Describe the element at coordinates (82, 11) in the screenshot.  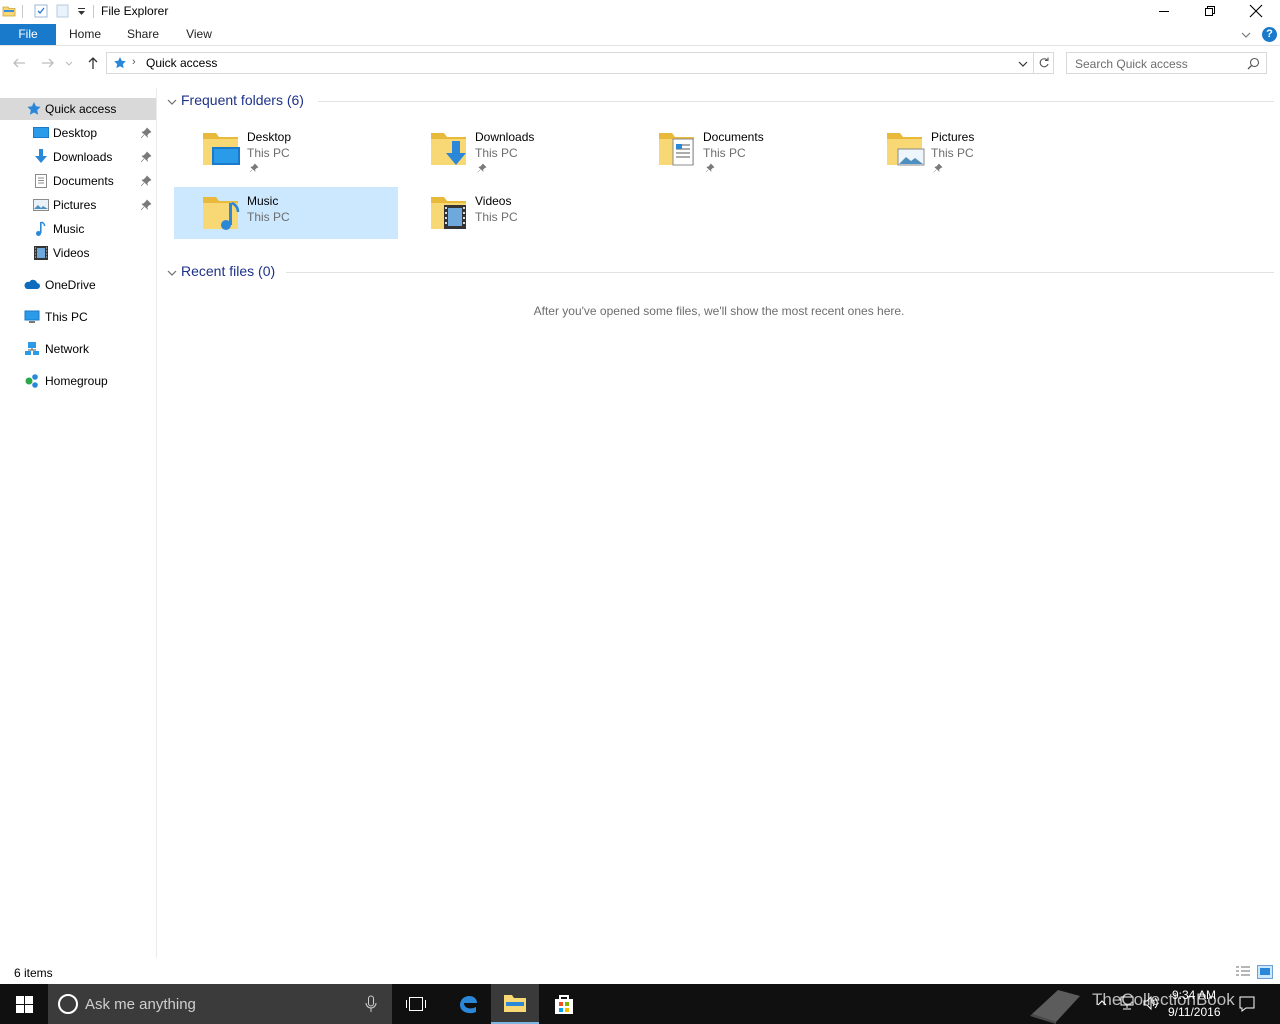
I see `customize-qat-icon` at that location.